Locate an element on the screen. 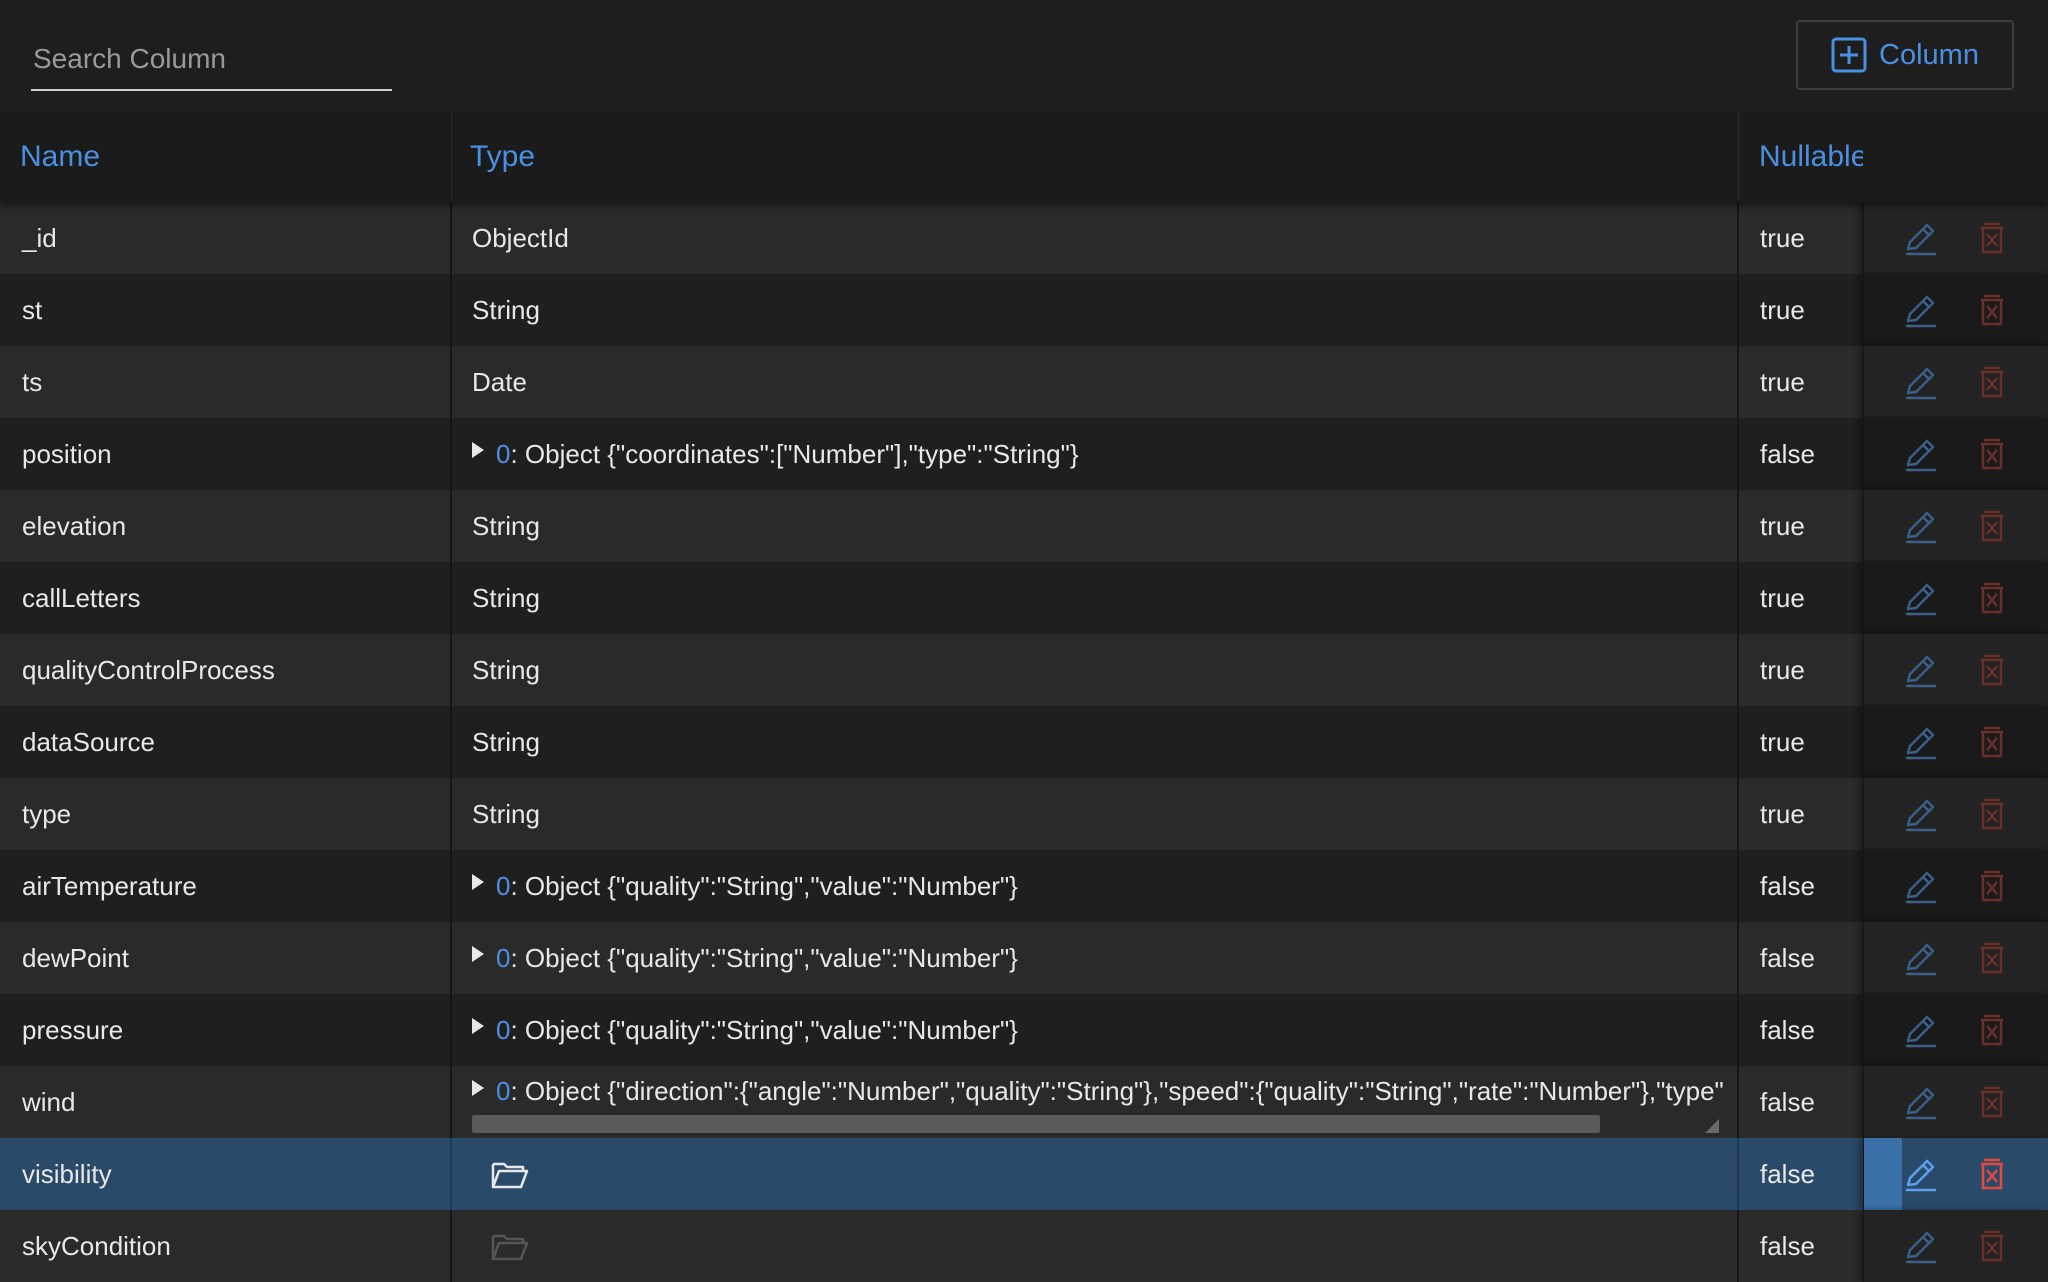  cell-name: elevation is located at coordinates (226, 526).